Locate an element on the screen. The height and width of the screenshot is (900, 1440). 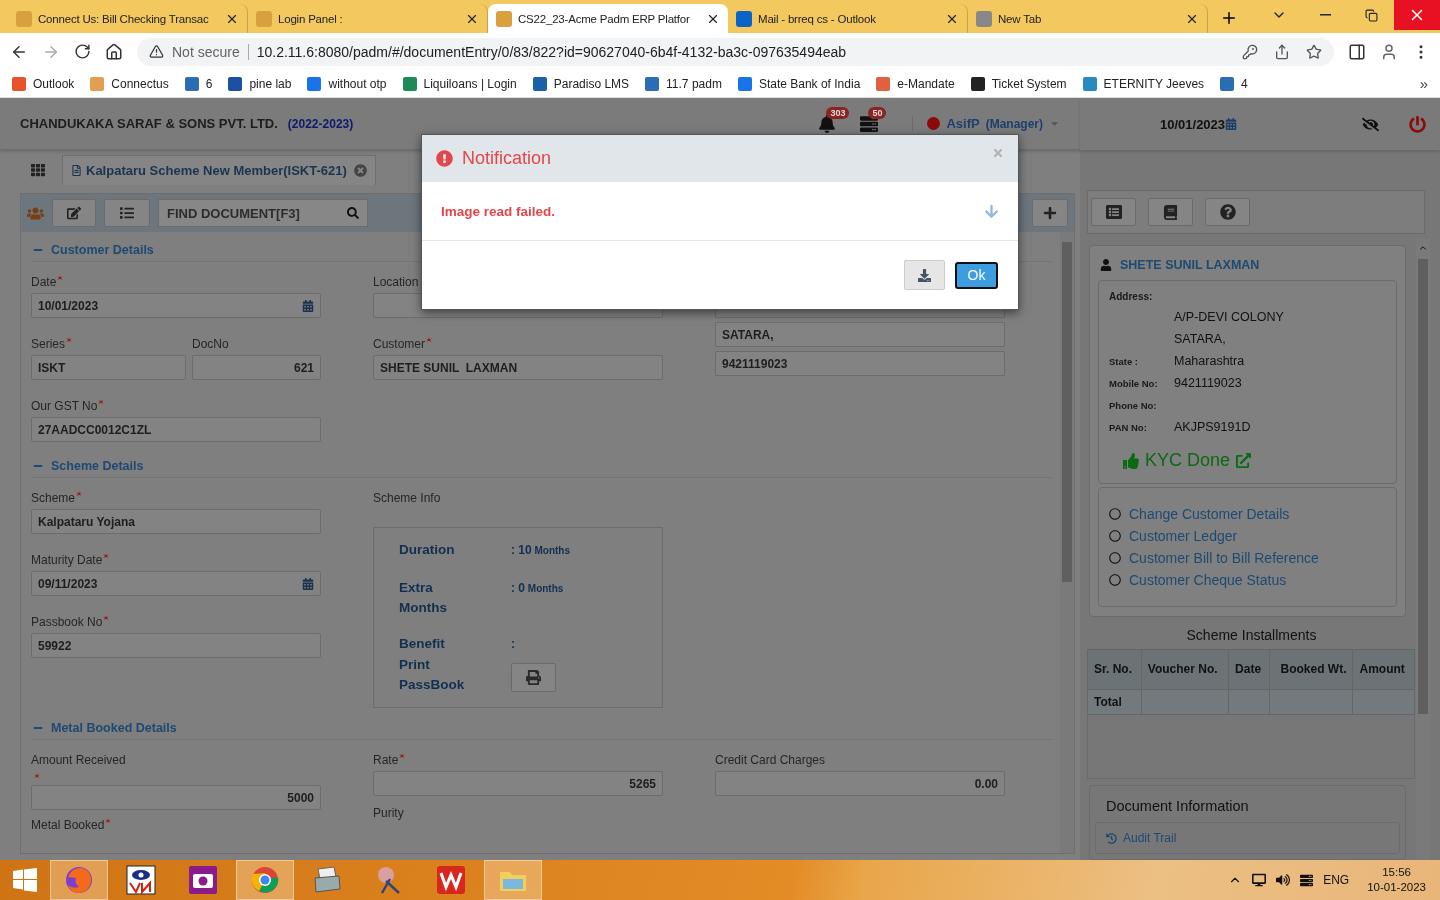
reload-icon is located at coordinates (82, 51).